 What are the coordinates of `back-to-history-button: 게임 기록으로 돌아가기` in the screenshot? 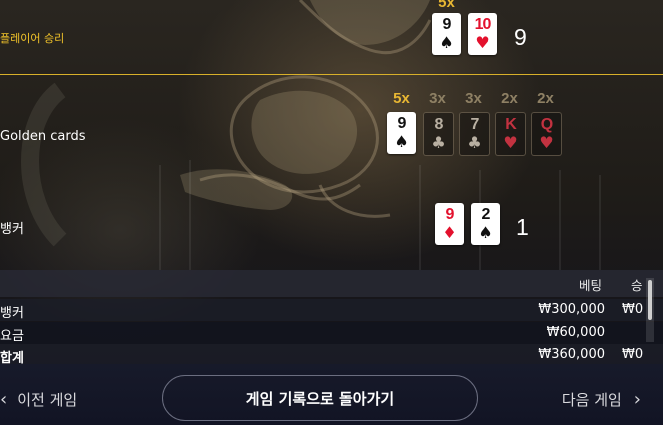 It's located at (320, 398).